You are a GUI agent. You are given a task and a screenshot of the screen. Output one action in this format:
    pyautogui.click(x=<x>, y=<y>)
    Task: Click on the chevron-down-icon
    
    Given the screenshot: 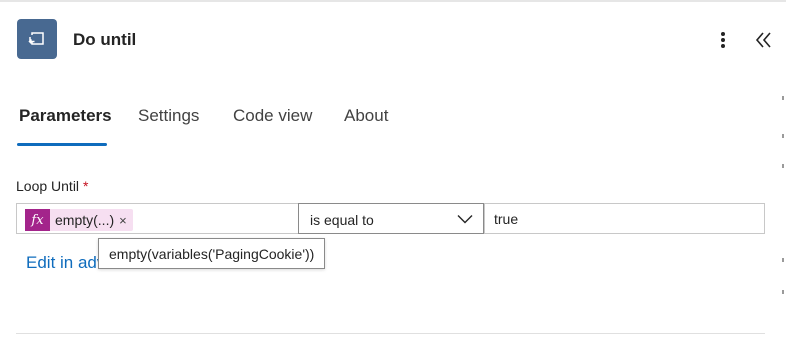 What is the action you would take?
    pyautogui.click(x=465, y=219)
    